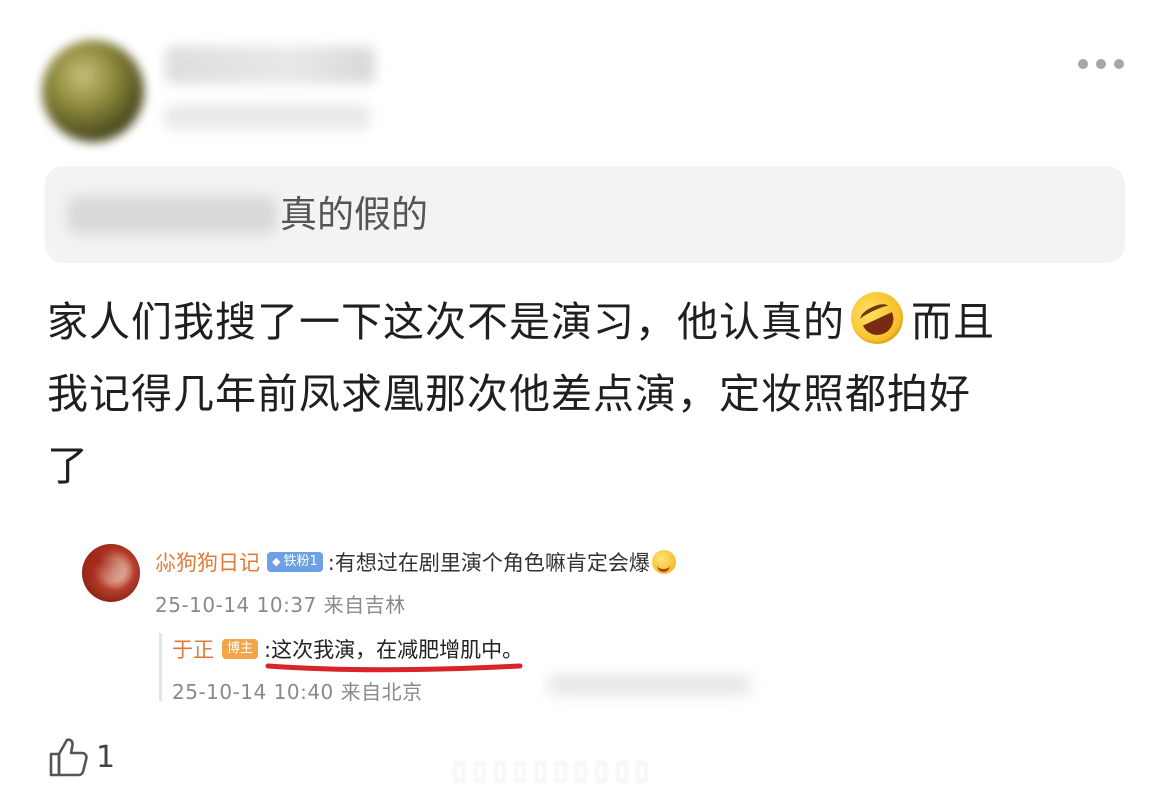  What do you see at coordinates (193, 649) in the screenshot?
I see `reply-author-name: 于正` at bounding box center [193, 649].